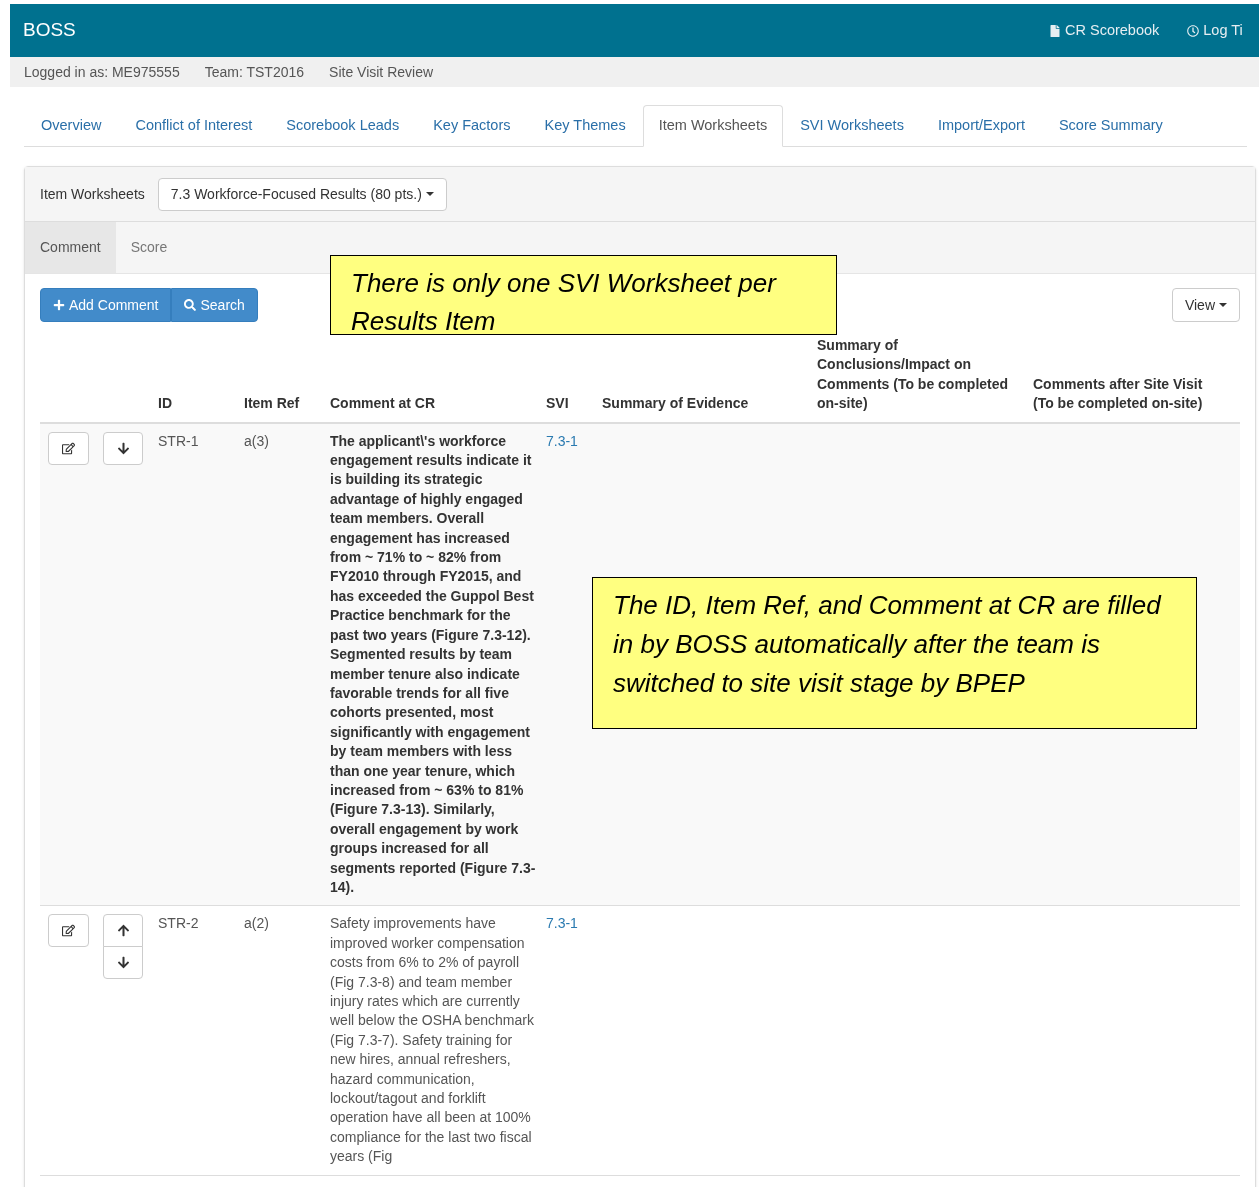 The height and width of the screenshot is (1187, 1259). Describe the element at coordinates (981, 125) in the screenshot. I see `nav-tab: Import/Export` at that location.